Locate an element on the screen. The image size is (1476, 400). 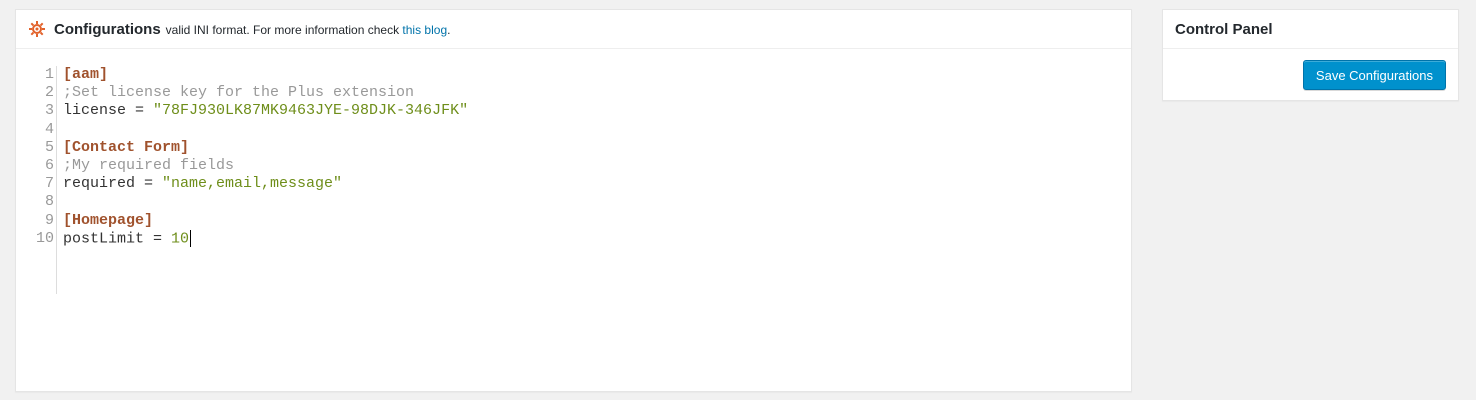
code-token-section: [Homepage] is located at coordinates (108, 220).